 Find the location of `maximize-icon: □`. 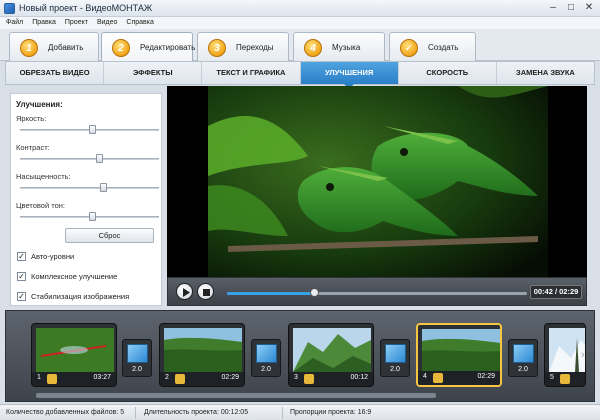

maximize-icon: □ is located at coordinates (571, 8).